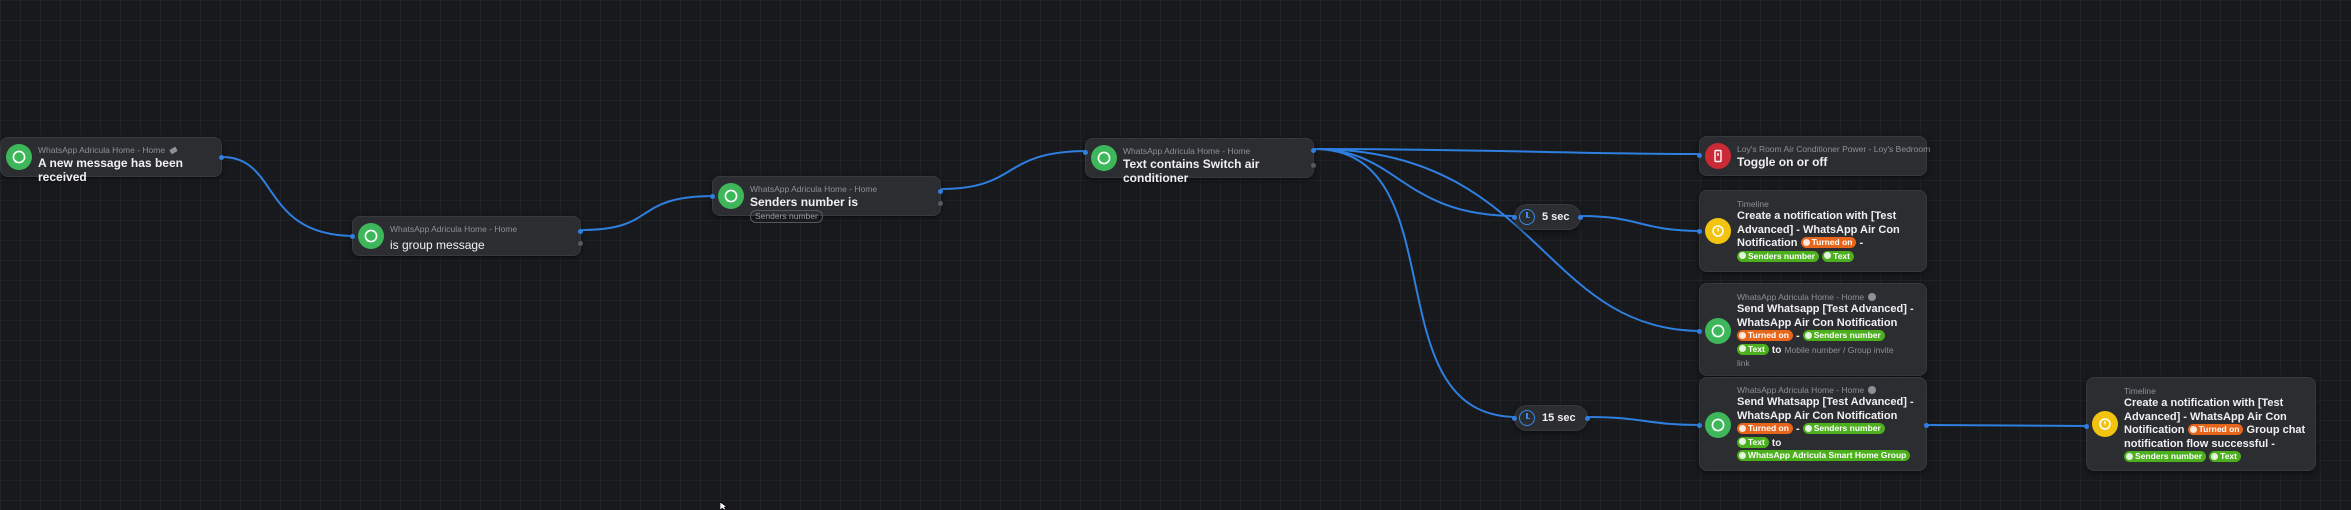  Describe the element at coordinates (174, 150) in the screenshot. I see `tag-icon` at that location.